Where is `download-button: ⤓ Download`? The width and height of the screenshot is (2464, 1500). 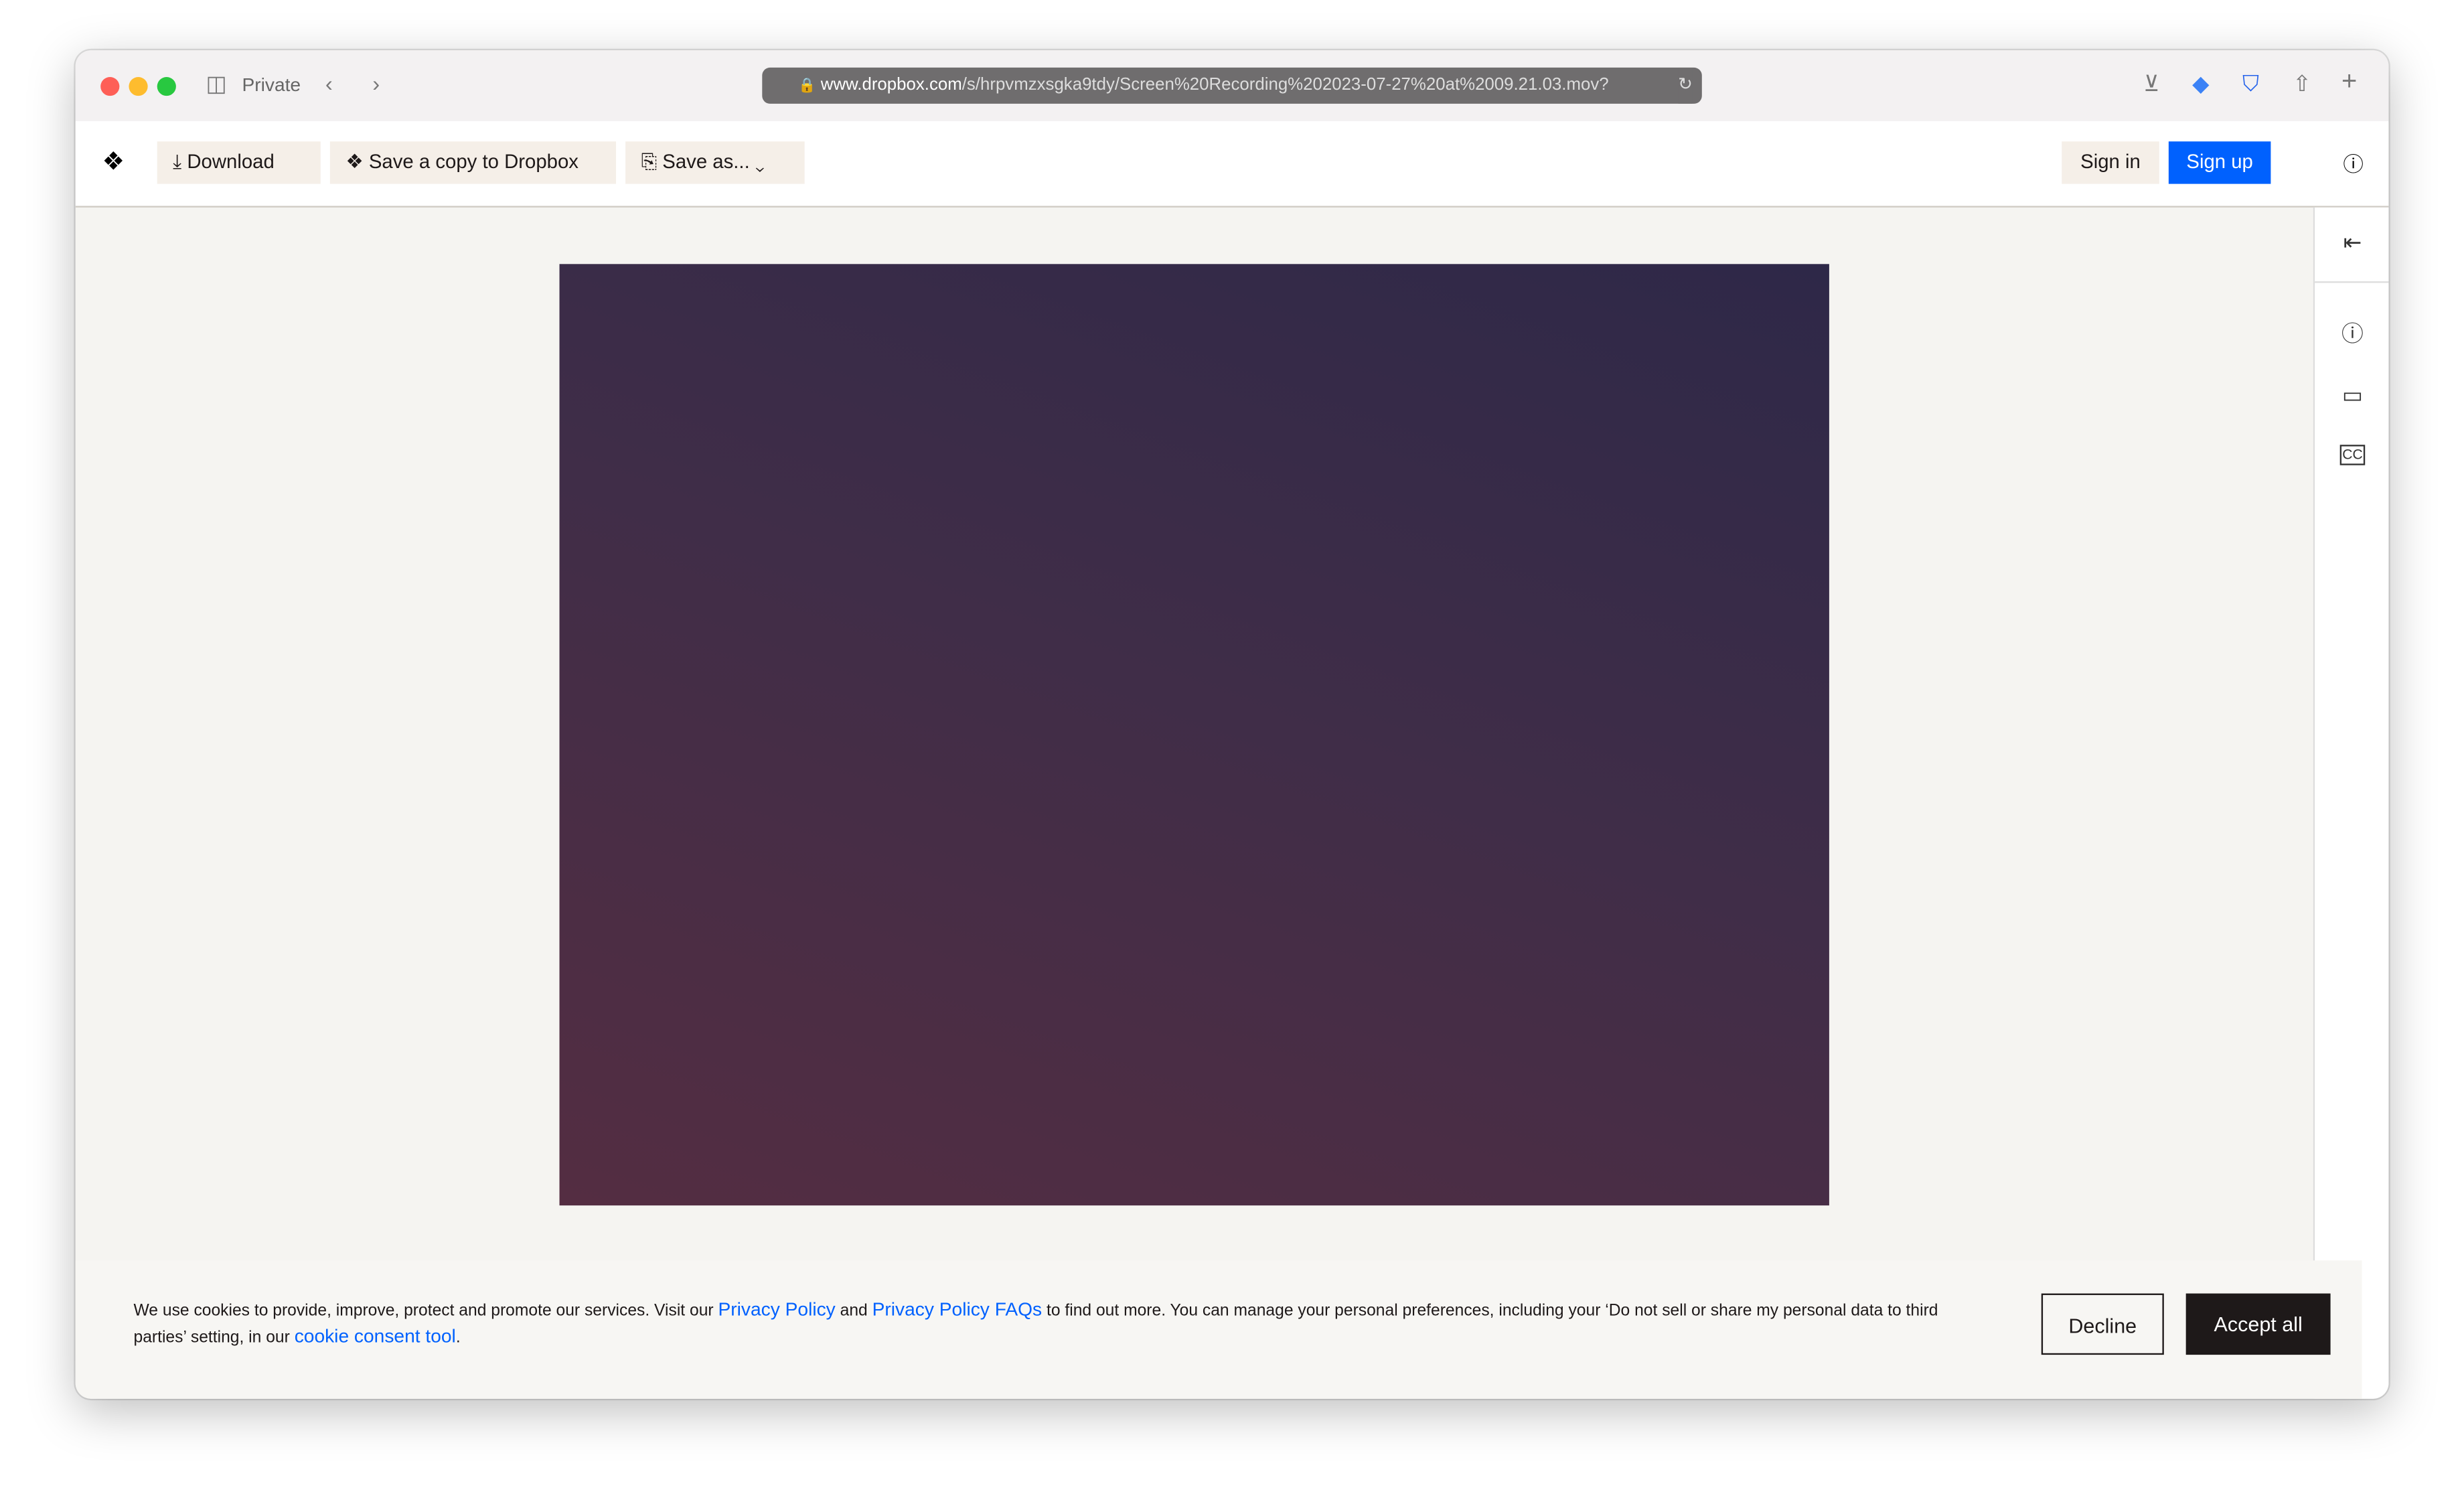
download-button: ⤓ Download is located at coordinates (239, 162).